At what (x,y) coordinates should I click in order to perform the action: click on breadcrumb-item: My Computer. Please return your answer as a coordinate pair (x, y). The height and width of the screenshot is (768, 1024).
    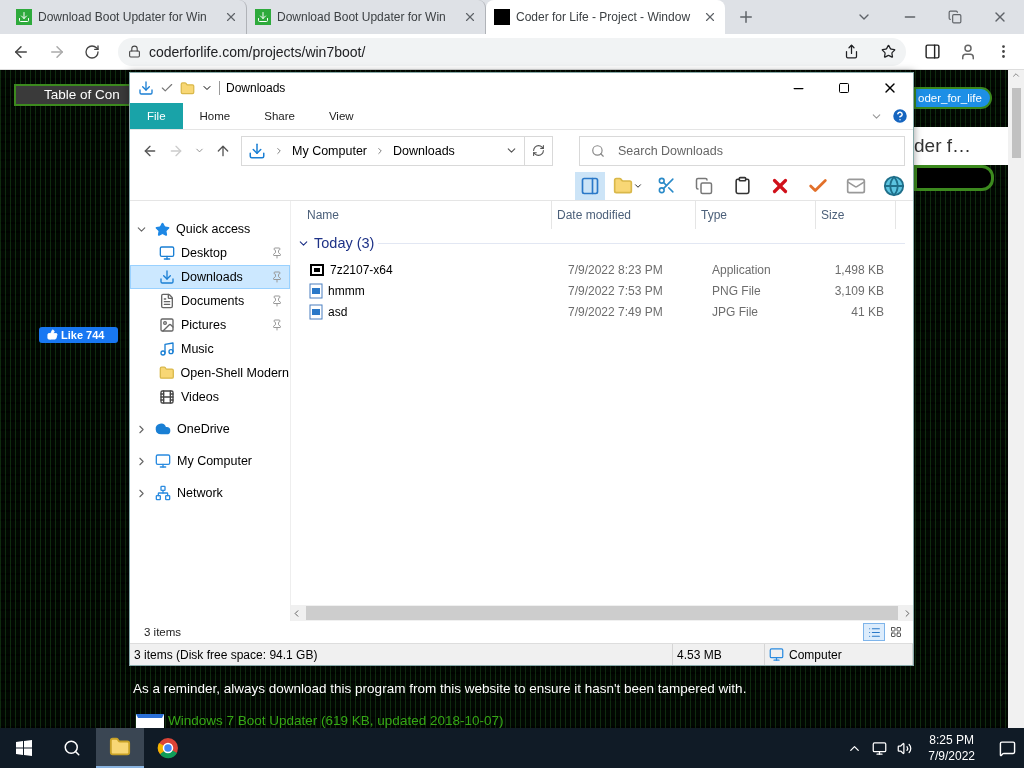
    Looking at the image, I should click on (330, 150).